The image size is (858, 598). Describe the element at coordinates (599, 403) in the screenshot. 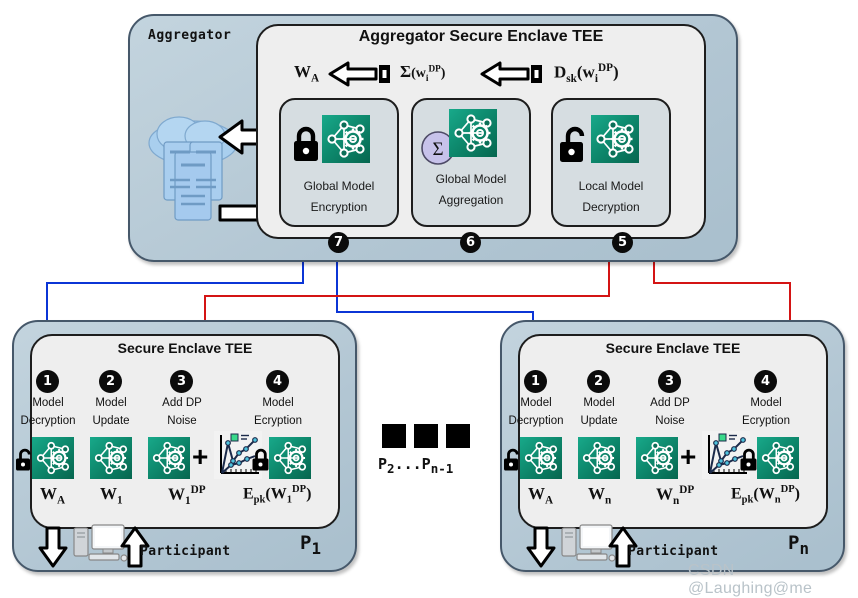

I see `pn-step-label2-1: Model` at that location.